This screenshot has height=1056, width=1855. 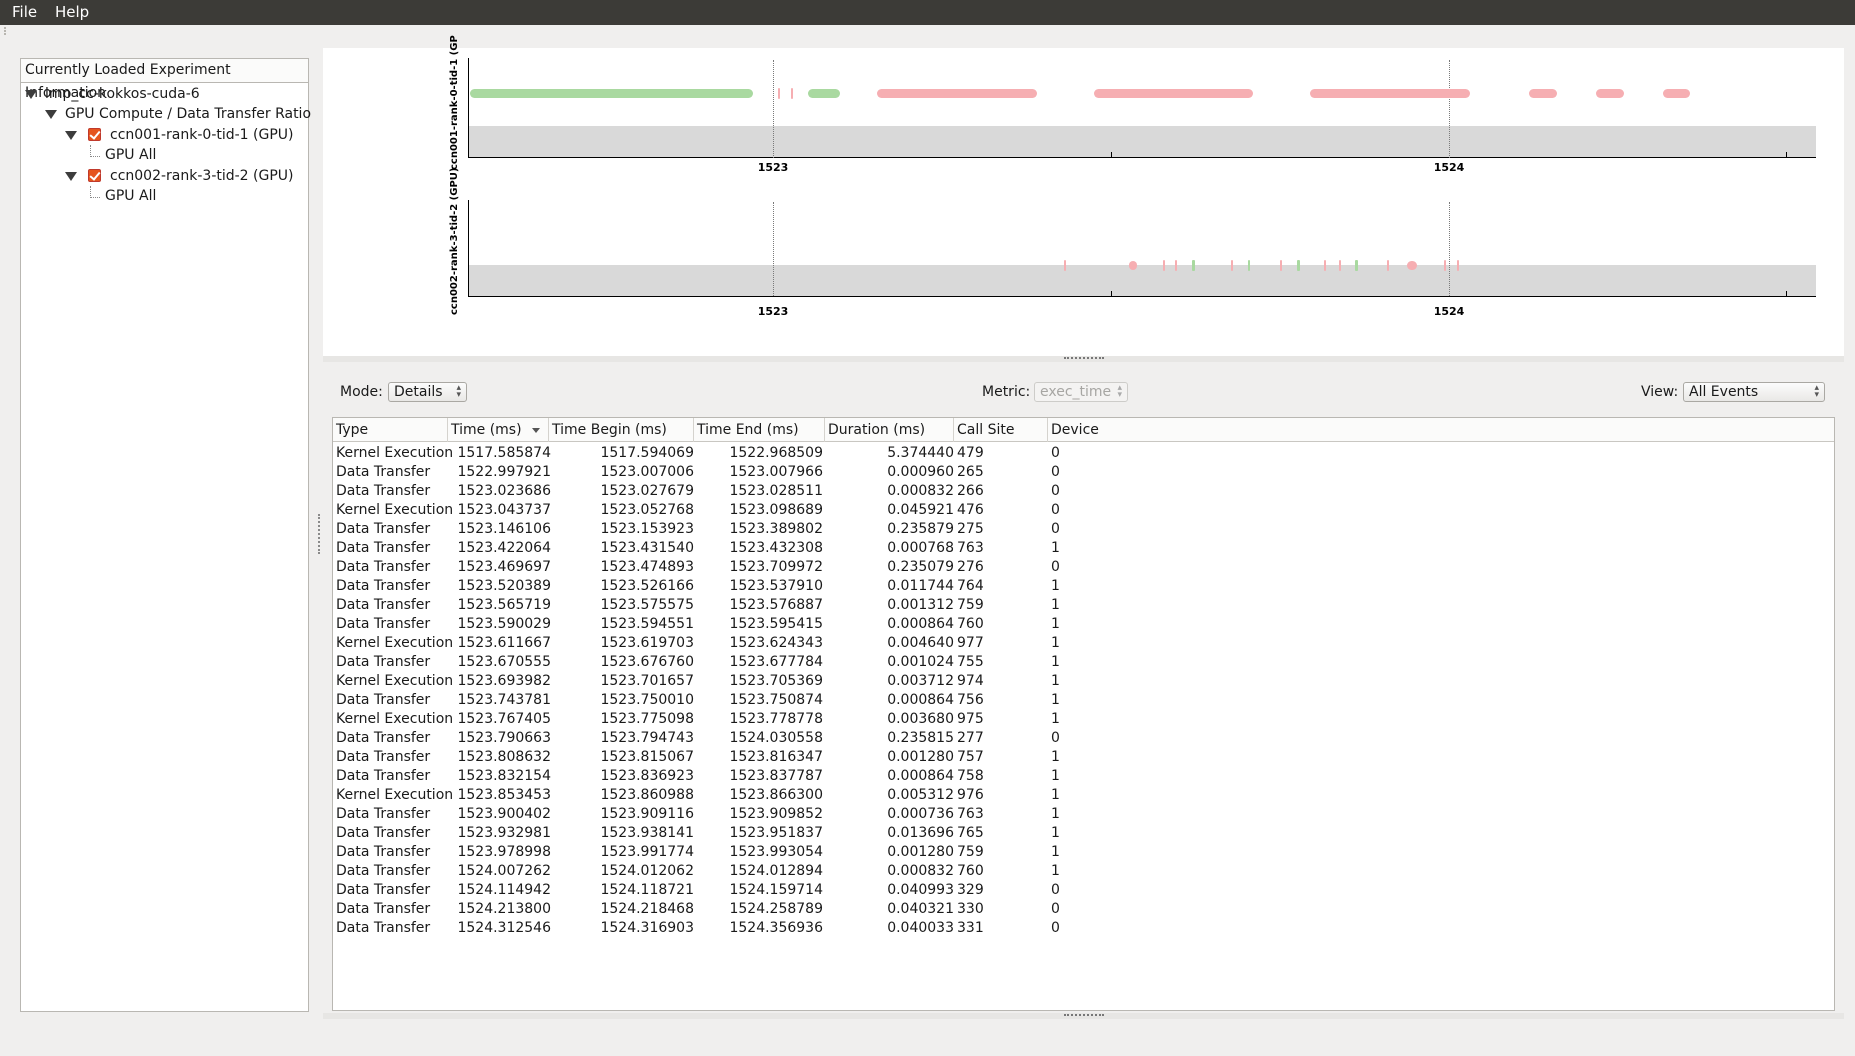 I want to click on column-header-device: Device, so click(x=1441, y=430).